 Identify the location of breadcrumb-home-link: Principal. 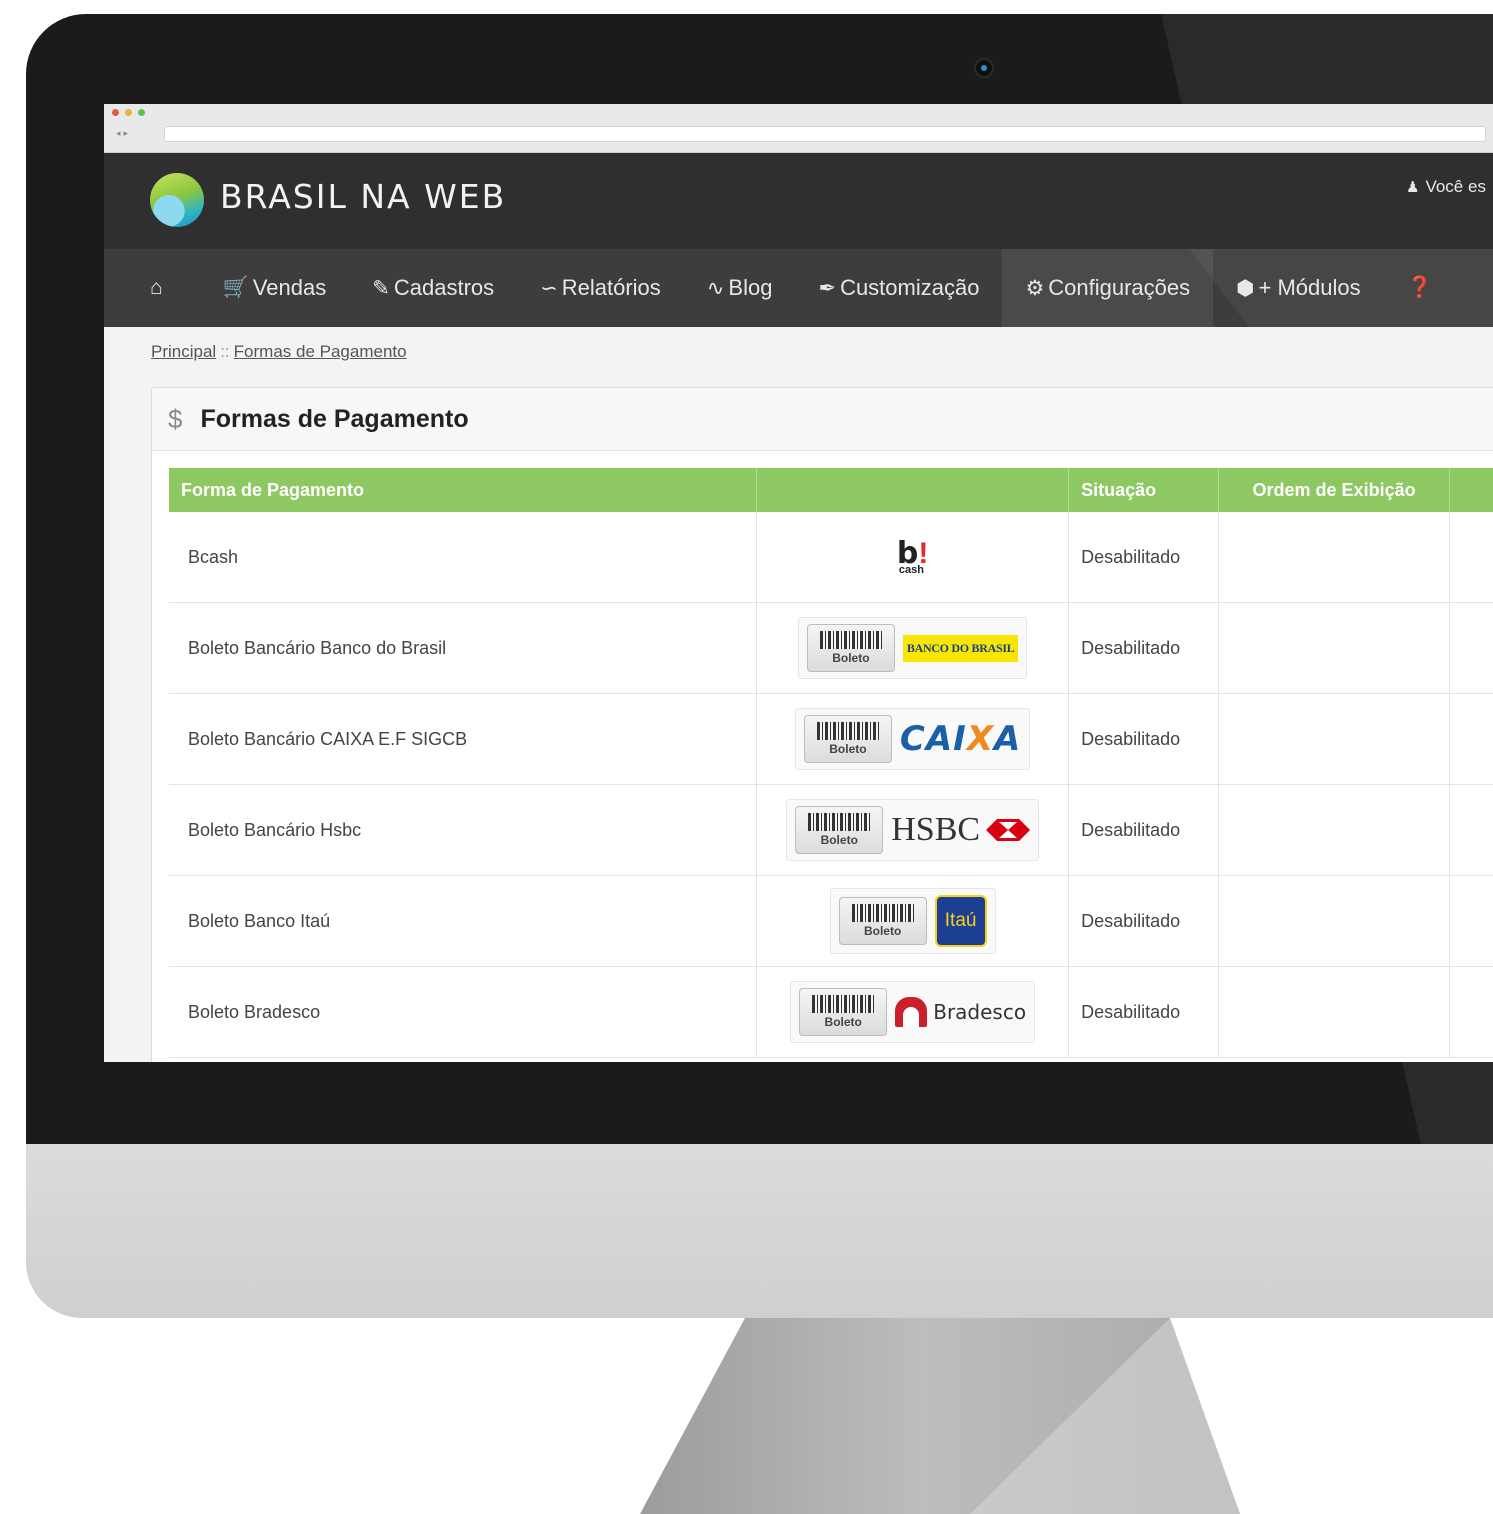
(183, 351).